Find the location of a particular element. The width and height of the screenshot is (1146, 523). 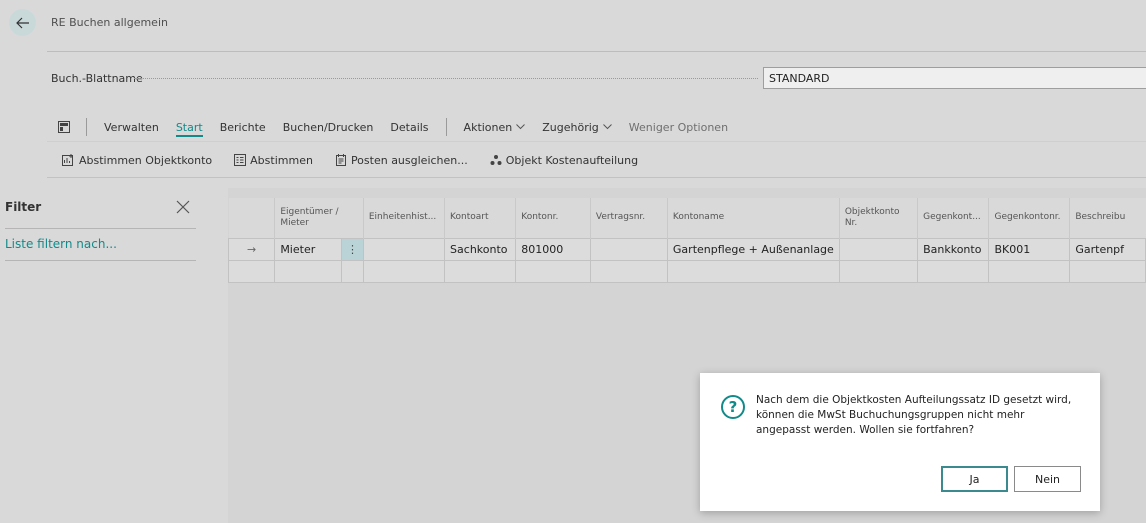

menu-aktionen: Aktionen is located at coordinates (495, 127).